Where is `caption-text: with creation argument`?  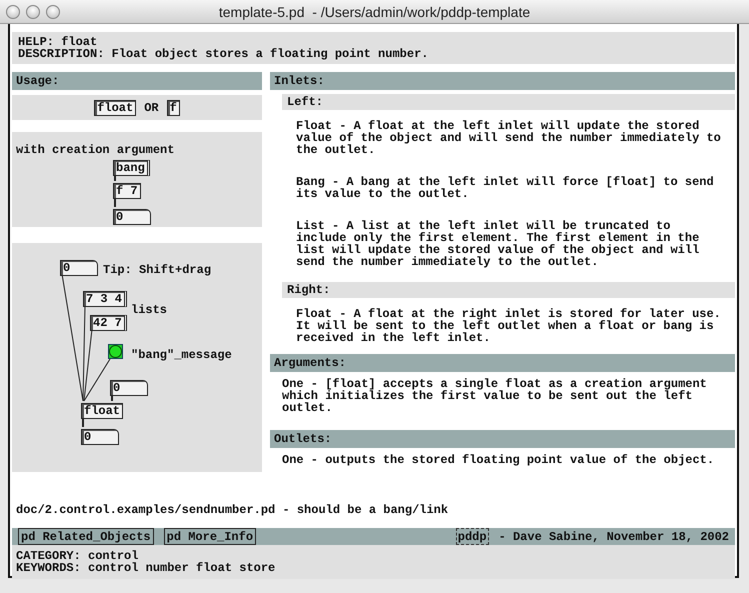
caption-text: with creation argument is located at coordinates (95, 150).